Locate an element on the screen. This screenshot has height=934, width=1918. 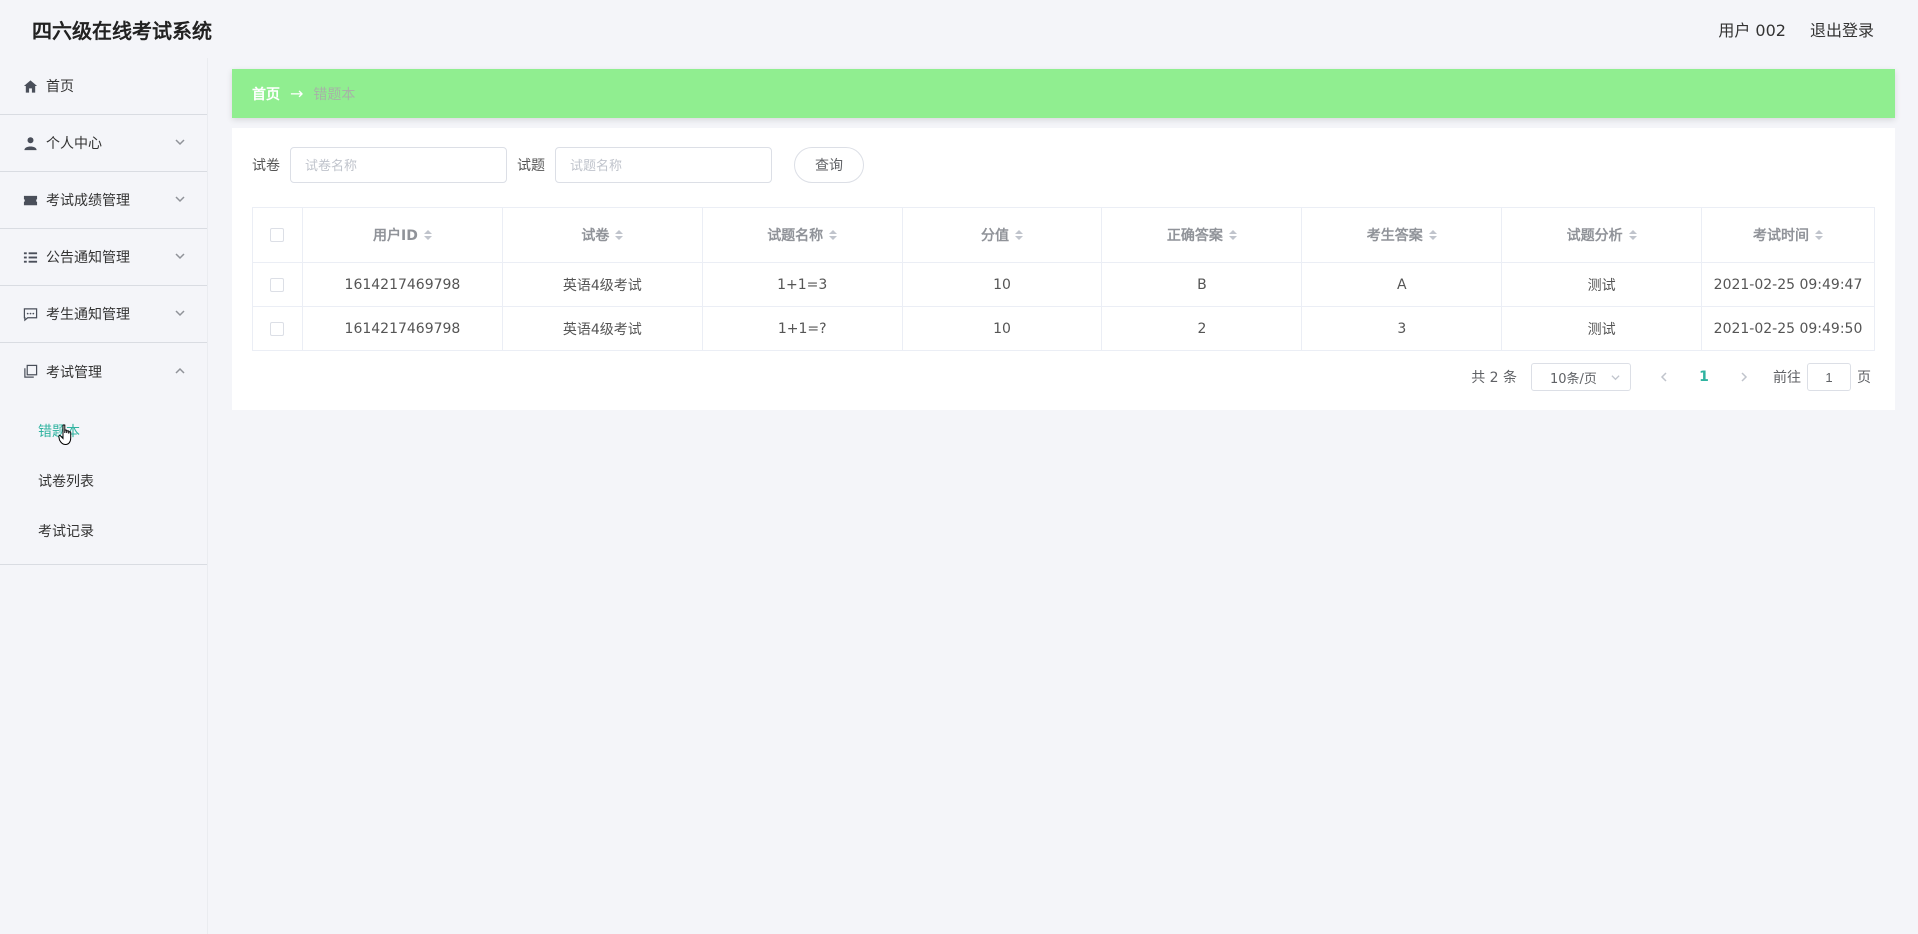
goto-suffix-label: 页 is located at coordinates (1864, 378).